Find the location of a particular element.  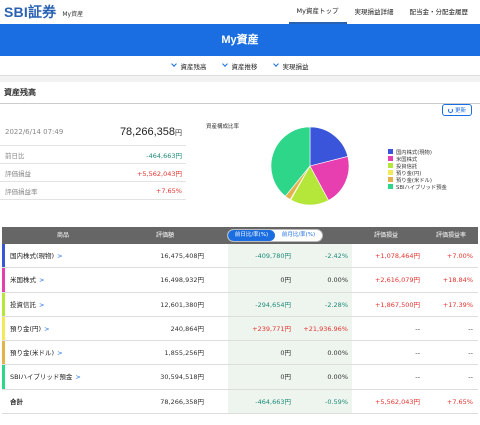

nav-my-assets-top: My資産トップ is located at coordinates (317, 12).